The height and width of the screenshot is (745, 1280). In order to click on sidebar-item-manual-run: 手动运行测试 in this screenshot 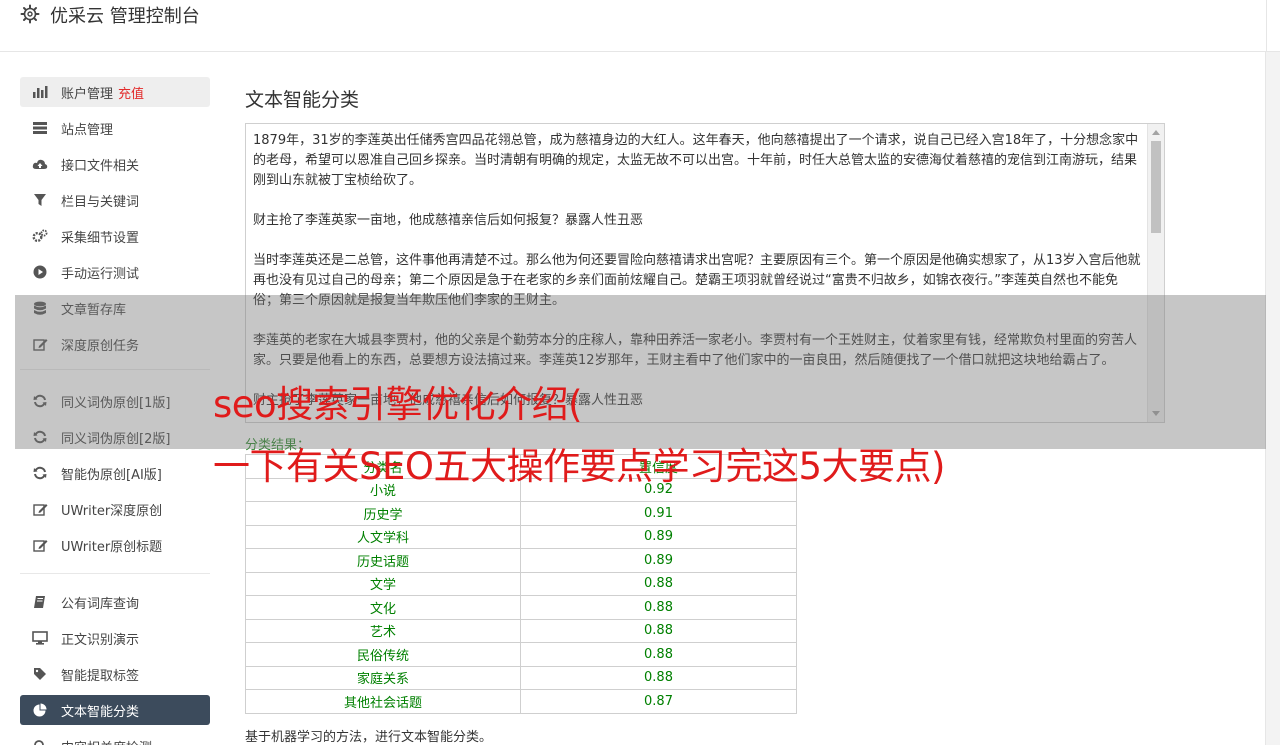, I will do `click(115, 272)`.